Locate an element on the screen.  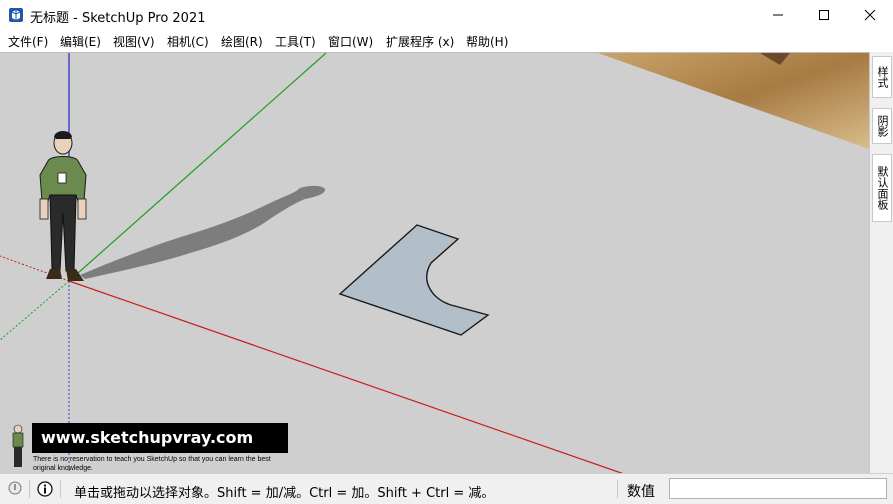
tray-tab-shadows: 阴影 is located at coordinates (882, 126).